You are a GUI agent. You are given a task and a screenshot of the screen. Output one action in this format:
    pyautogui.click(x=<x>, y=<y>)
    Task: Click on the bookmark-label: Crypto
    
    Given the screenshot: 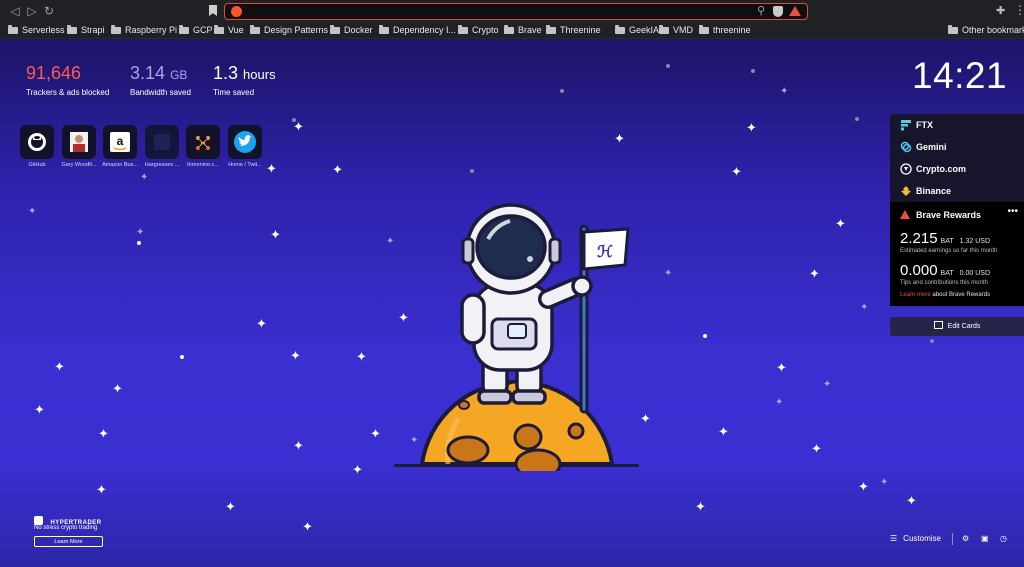 What is the action you would take?
    pyautogui.click(x=485, y=30)
    